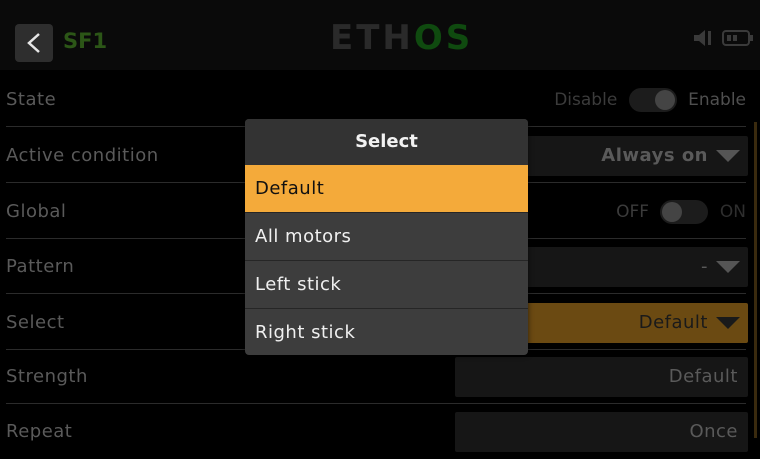 The height and width of the screenshot is (459, 760). Describe the element at coordinates (654, 155) in the screenshot. I see `dropdown-value: Always on` at that location.